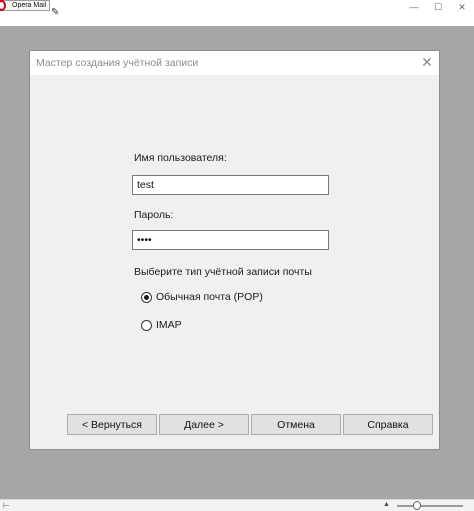 This screenshot has width=474, height=511. What do you see at coordinates (29, 5) in the screenshot?
I see `app-tab-label: Opera Mail` at bounding box center [29, 5].